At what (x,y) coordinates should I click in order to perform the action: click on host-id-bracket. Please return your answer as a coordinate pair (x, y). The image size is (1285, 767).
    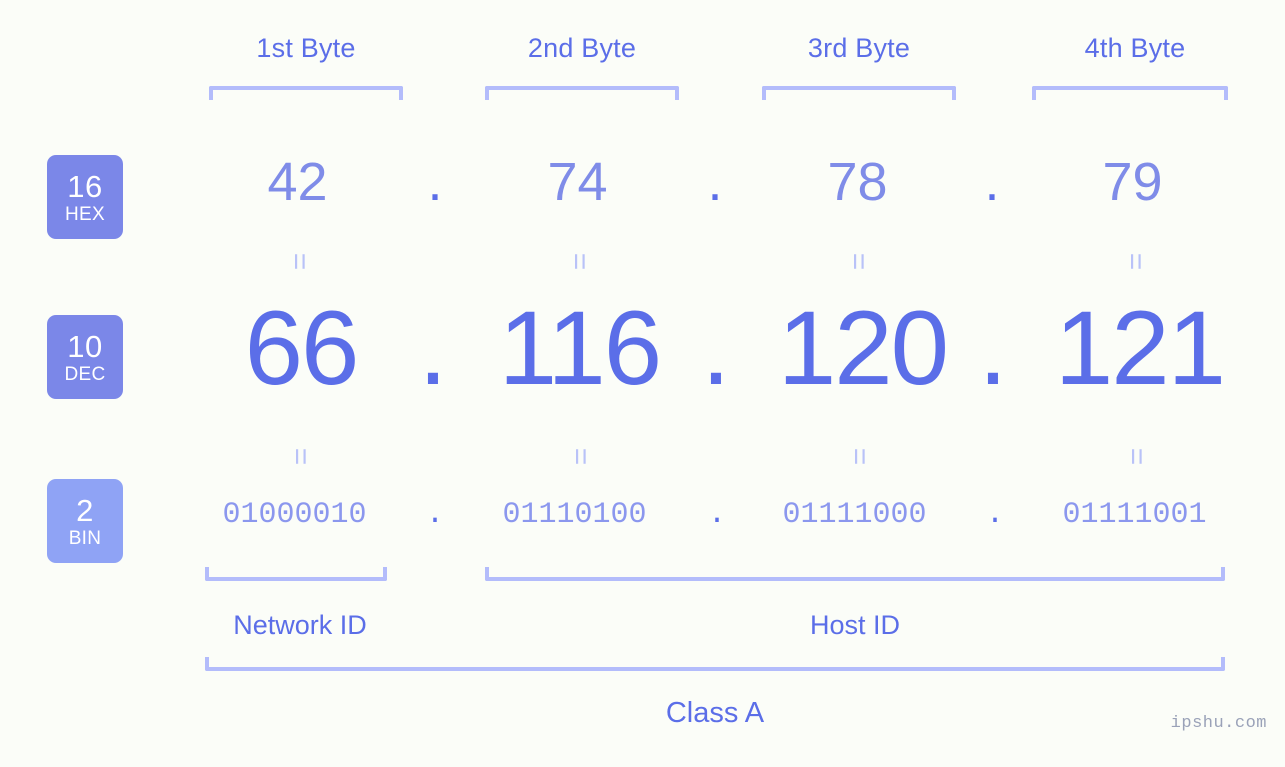
    Looking at the image, I should click on (855, 574).